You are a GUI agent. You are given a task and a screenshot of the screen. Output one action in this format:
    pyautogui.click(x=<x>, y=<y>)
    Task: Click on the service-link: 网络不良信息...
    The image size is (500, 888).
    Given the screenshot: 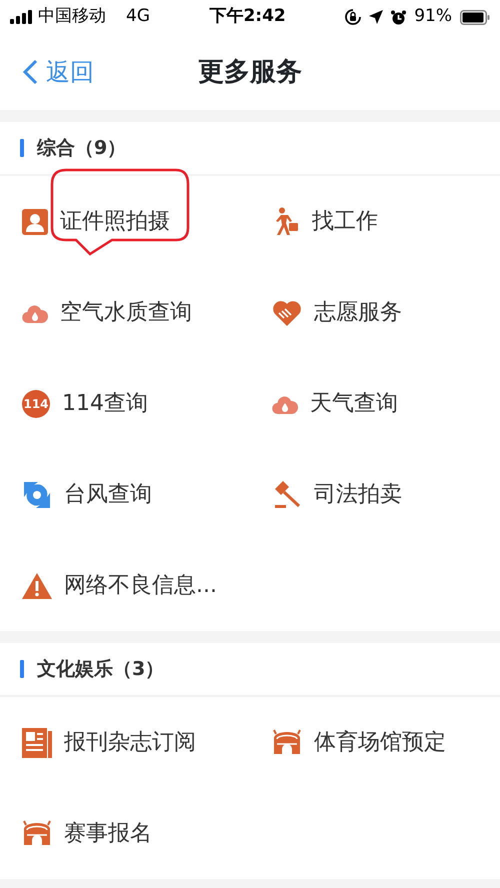 What is the action you would take?
    pyautogui.click(x=140, y=585)
    